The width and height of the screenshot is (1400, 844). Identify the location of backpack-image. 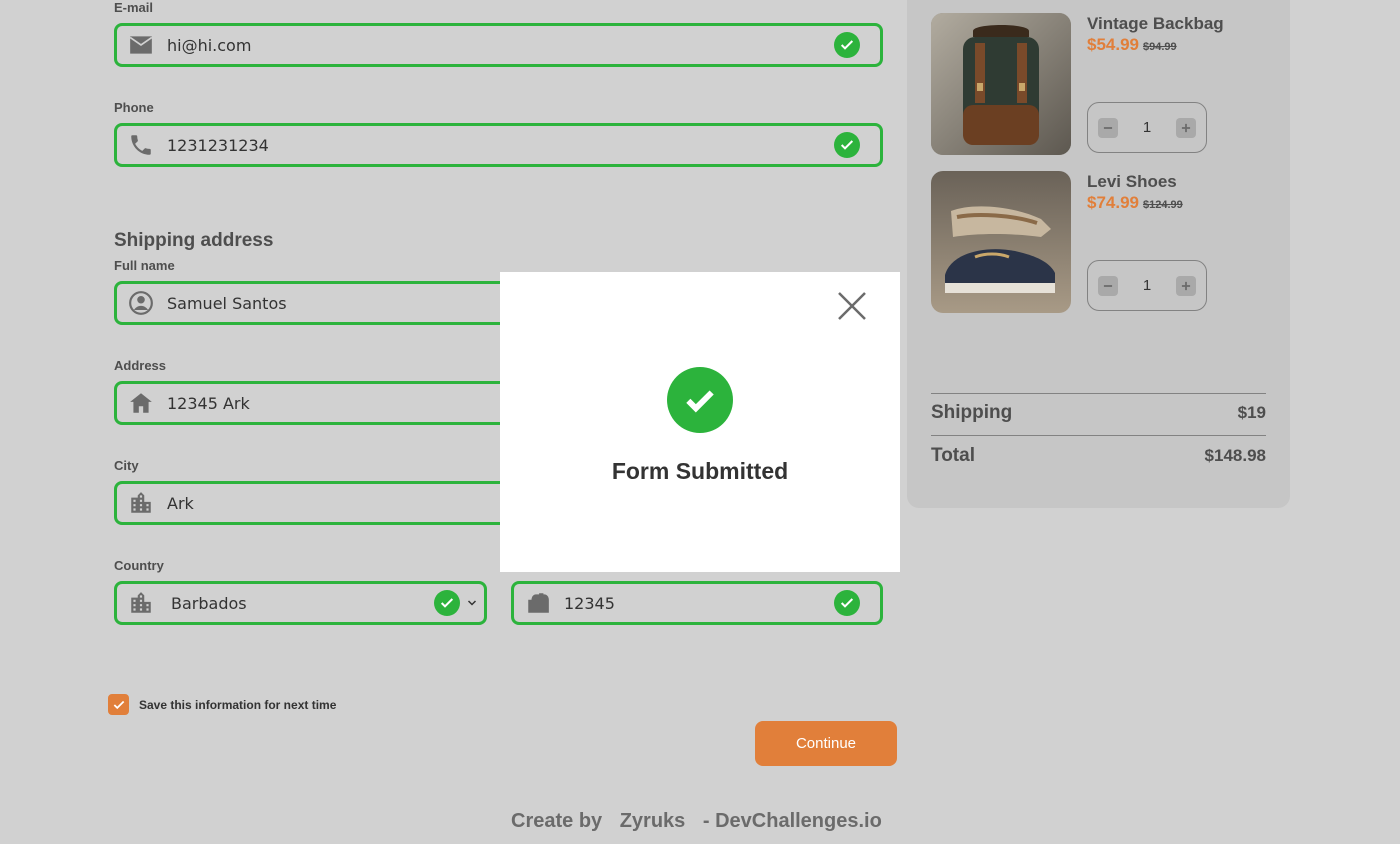
(1001, 84).